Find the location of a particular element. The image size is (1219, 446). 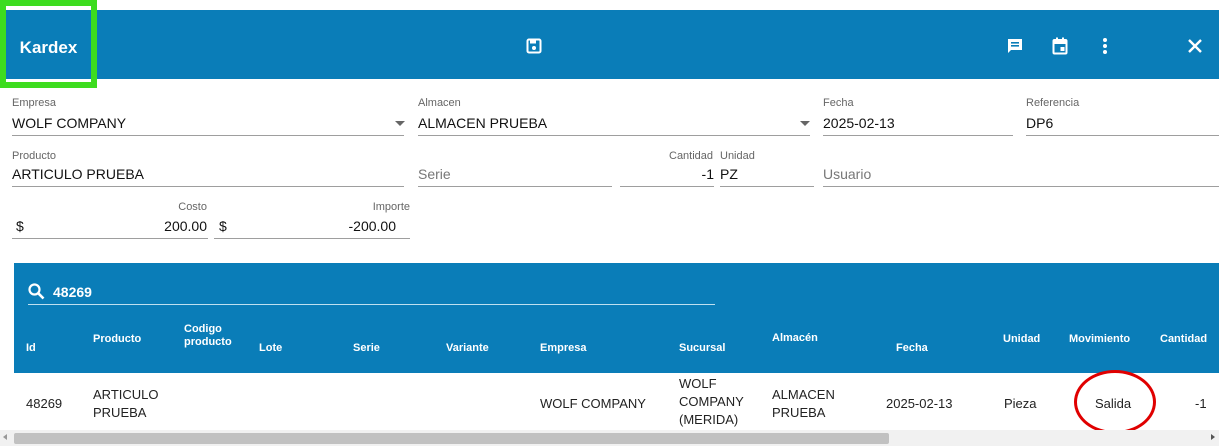

importe-underline is located at coordinates (312, 238).